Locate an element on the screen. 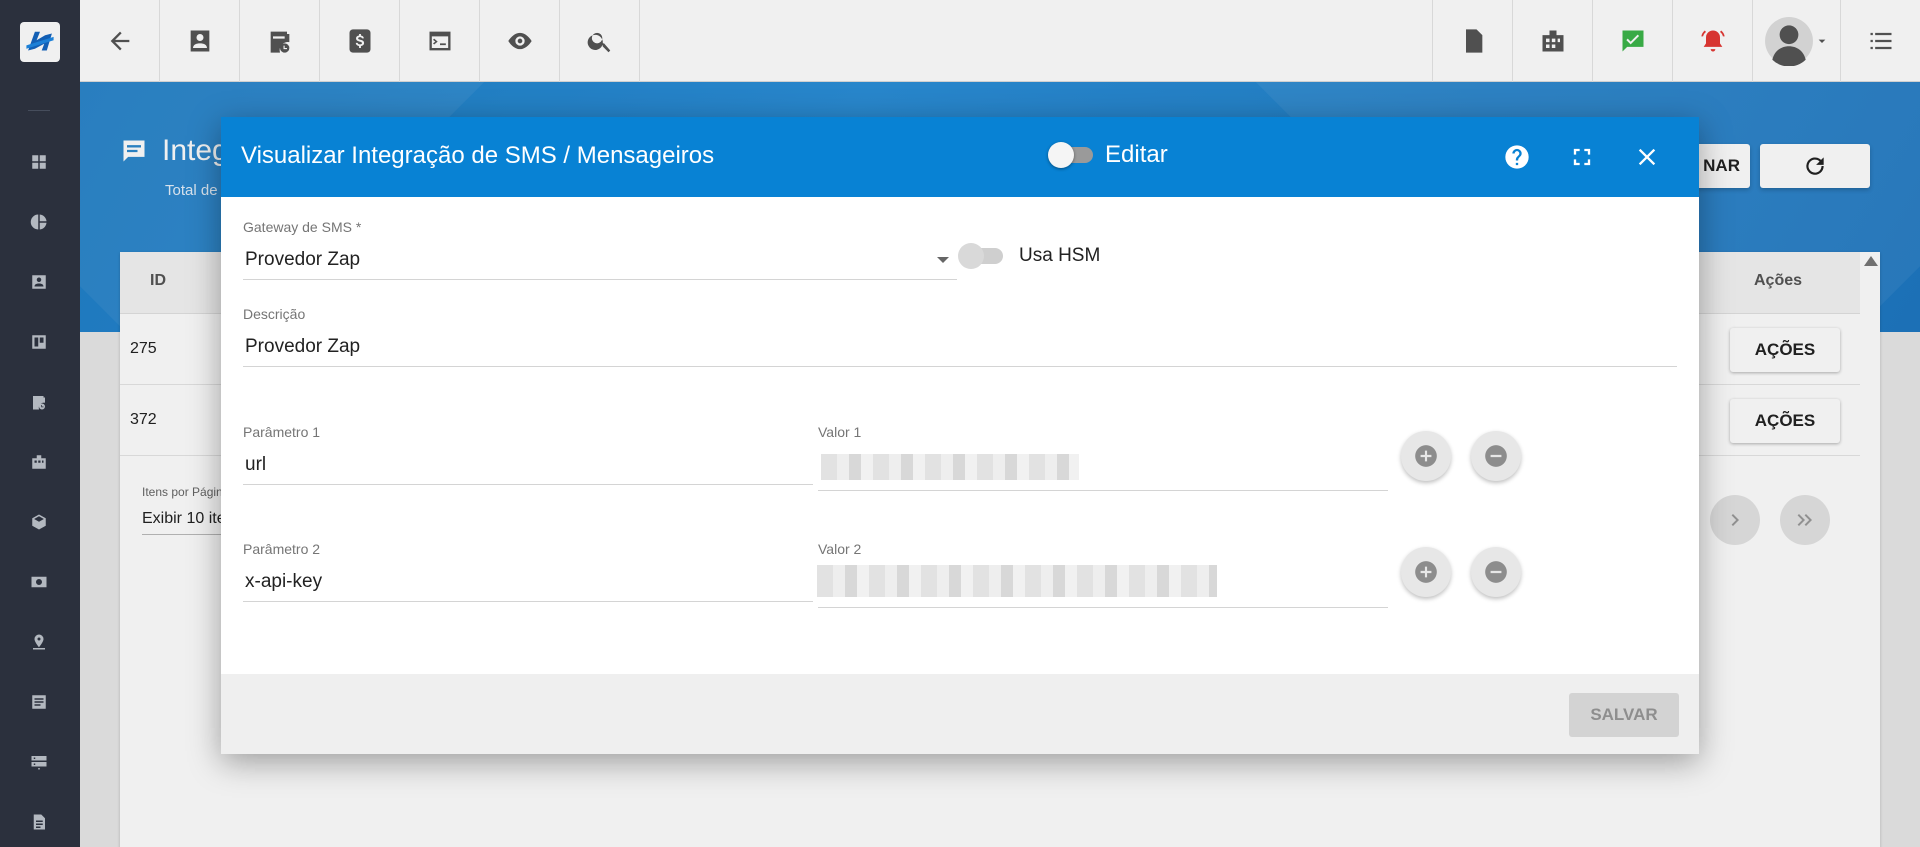 This screenshot has width=1920, height=847. dialog-footer: SALVAR is located at coordinates (960, 714).